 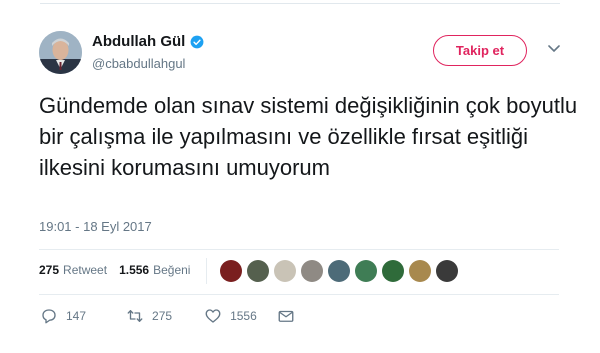 What do you see at coordinates (480, 50) in the screenshot?
I see `follow-button: Takip et` at bounding box center [480, 50].